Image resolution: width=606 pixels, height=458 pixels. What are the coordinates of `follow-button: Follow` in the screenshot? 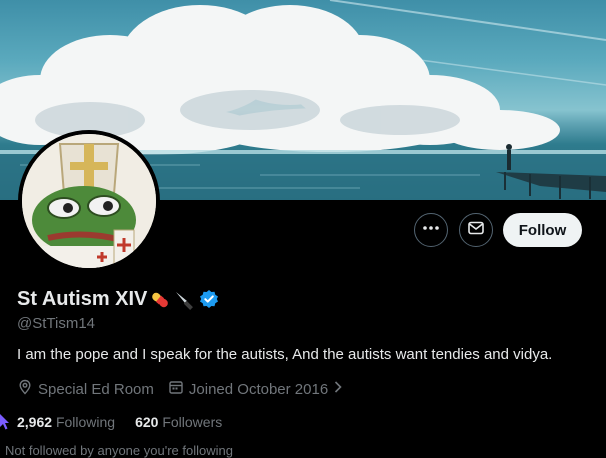 It's located at (542, 230).